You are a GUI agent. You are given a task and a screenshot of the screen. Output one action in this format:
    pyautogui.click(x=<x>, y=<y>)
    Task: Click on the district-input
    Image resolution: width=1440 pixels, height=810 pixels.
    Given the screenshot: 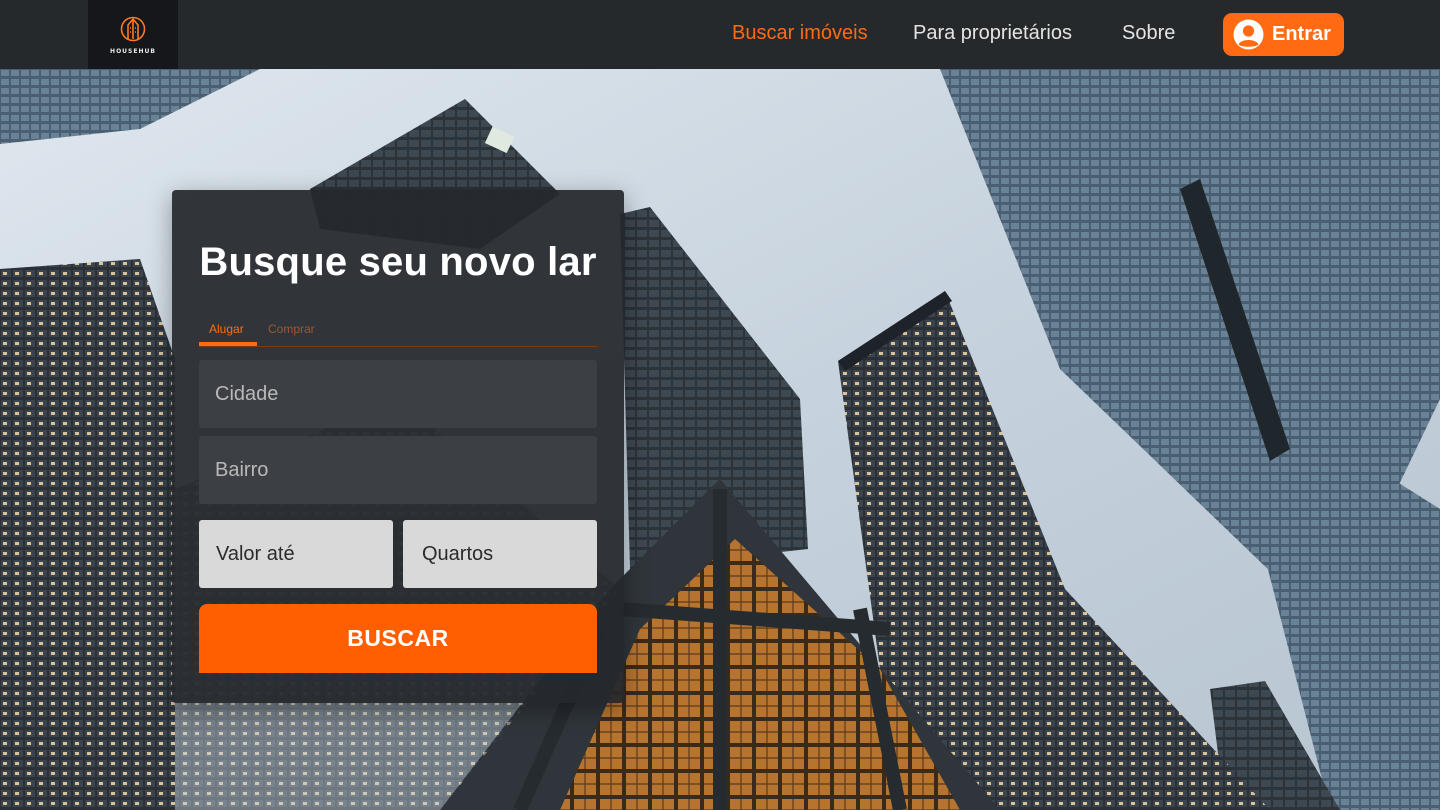 What is the action you would take?
    pyautogui.click(x=398, y=470)
    